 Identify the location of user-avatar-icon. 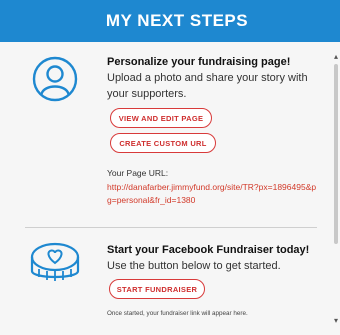
(55, 79).